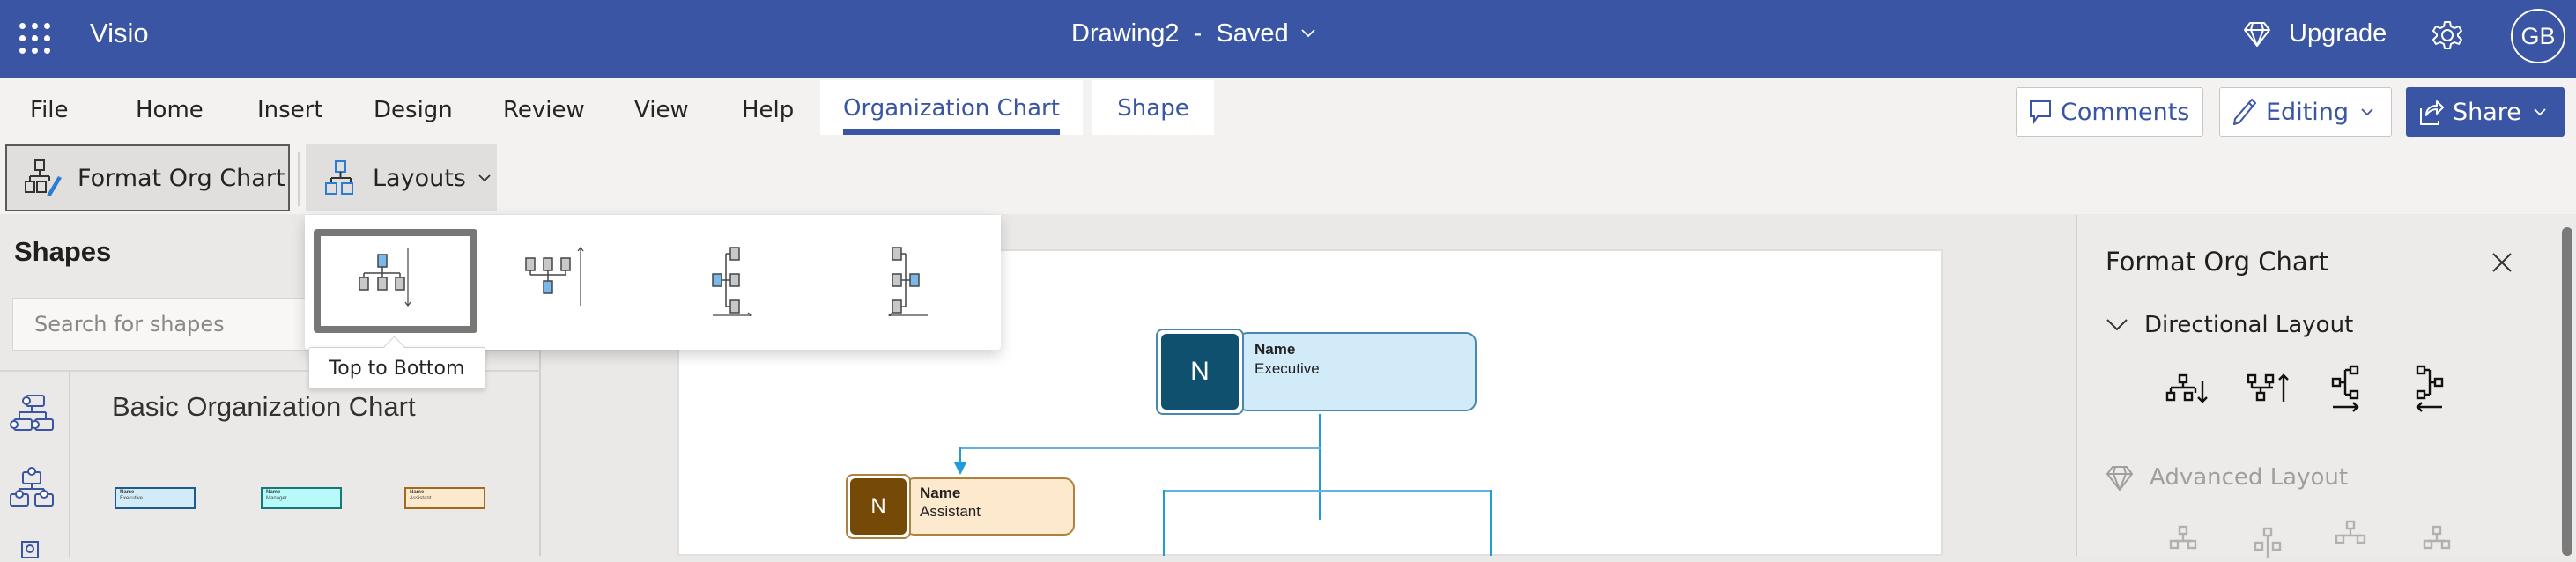 The width and height of the screenshot is (2576, 562). What do you see at coordinates (2250, 477) in the screenshot?
I see `advanced-layout-label: Advanced Layout` at bounding box center [2250, 477].